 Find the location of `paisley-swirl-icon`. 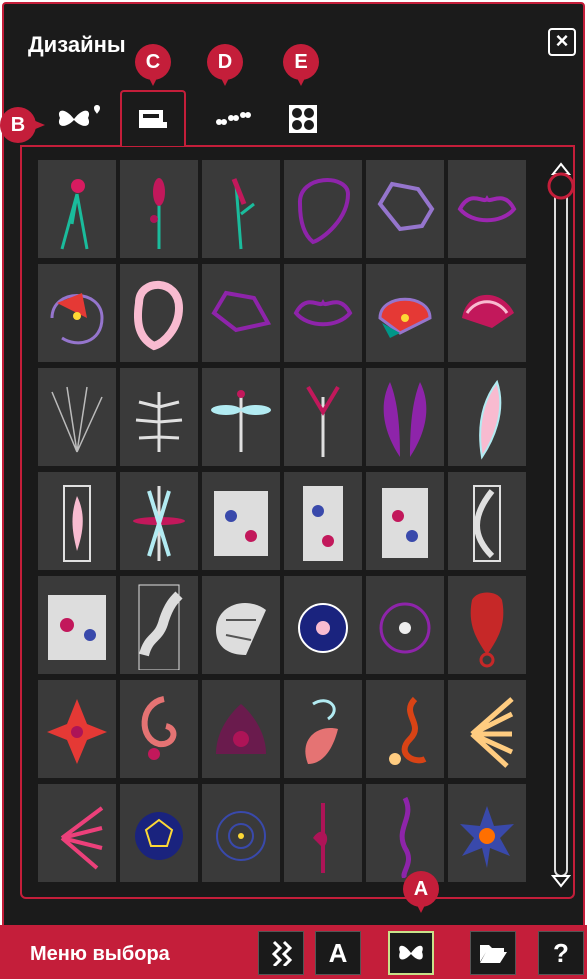

paisley-swirl-icon is located at coordinates (159, 728).